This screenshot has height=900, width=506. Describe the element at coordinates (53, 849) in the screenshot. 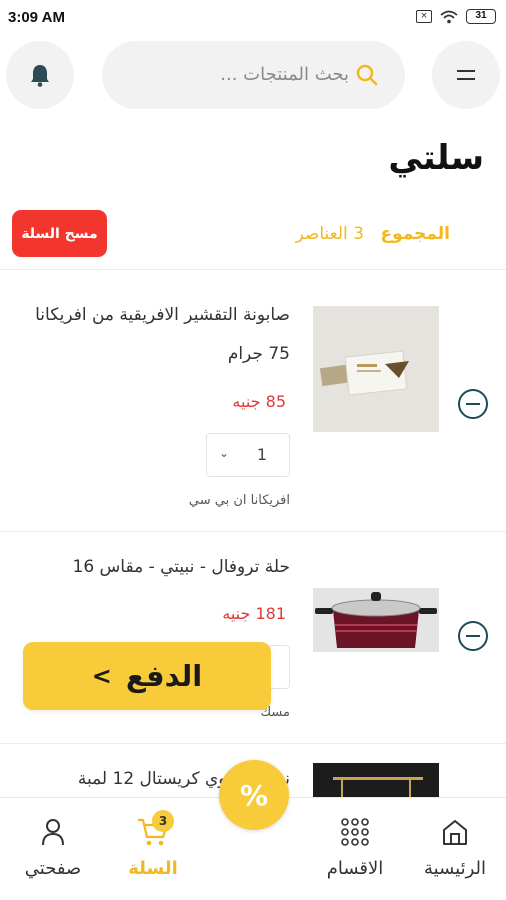

I see `nav-profile: صفحتي` at that location.